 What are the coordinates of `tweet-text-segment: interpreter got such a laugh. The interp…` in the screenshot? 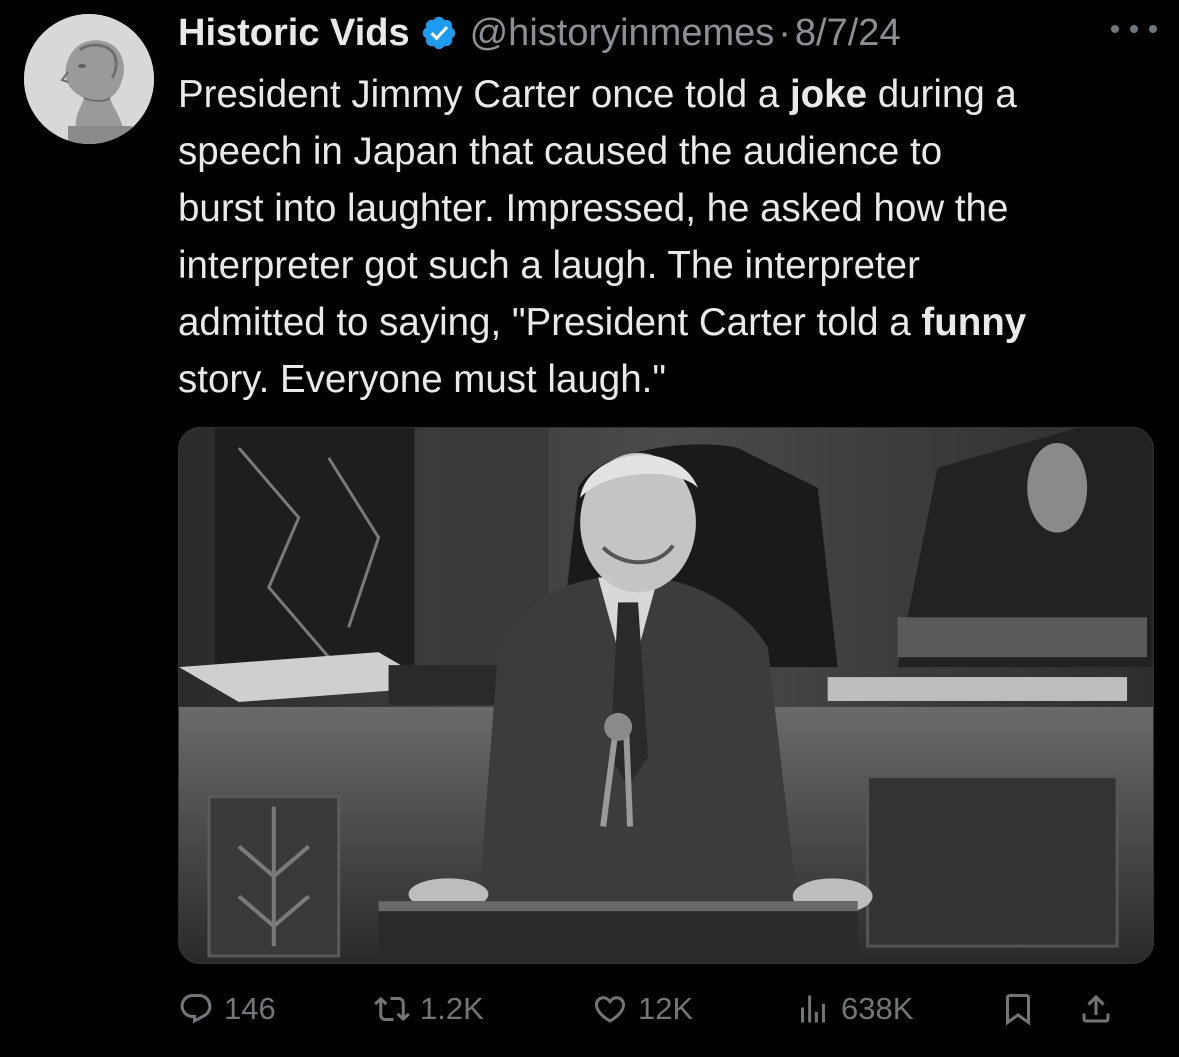 It's located at (549, 265).